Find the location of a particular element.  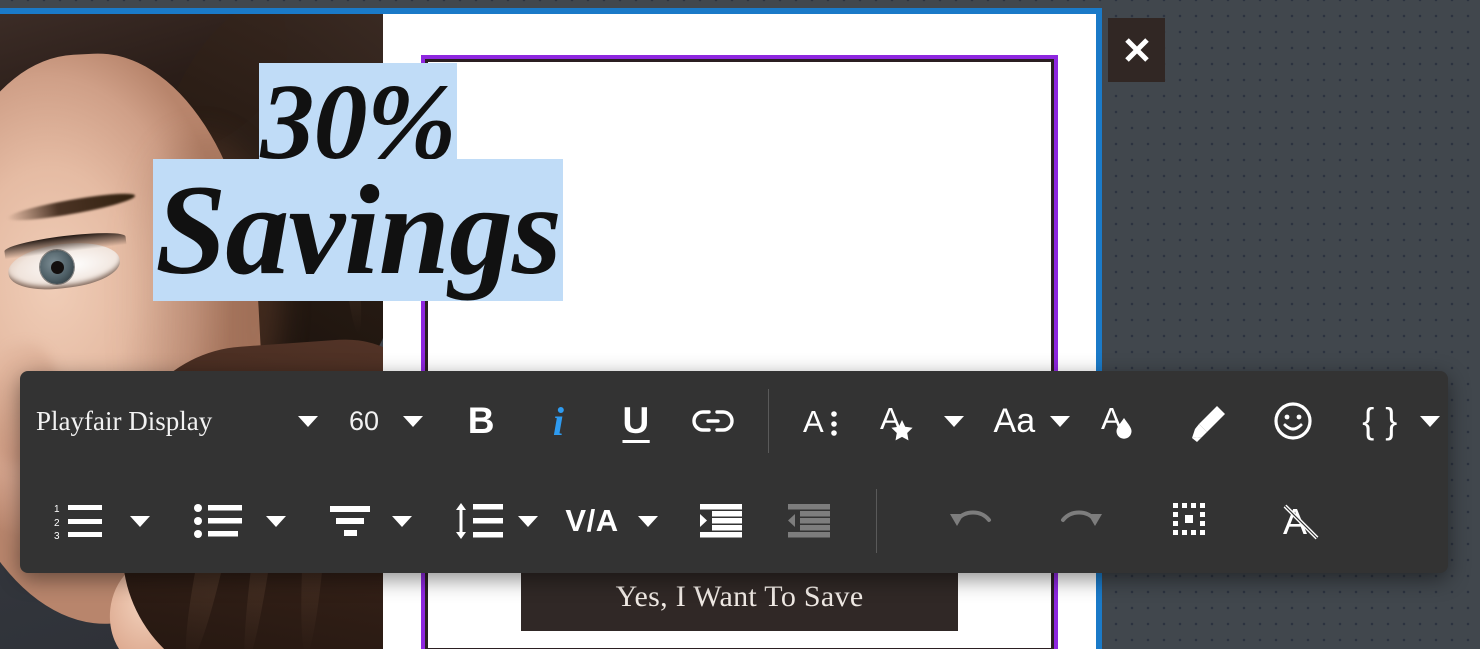

clear-formatting-icon: A is located at coordinates (1301, 521).